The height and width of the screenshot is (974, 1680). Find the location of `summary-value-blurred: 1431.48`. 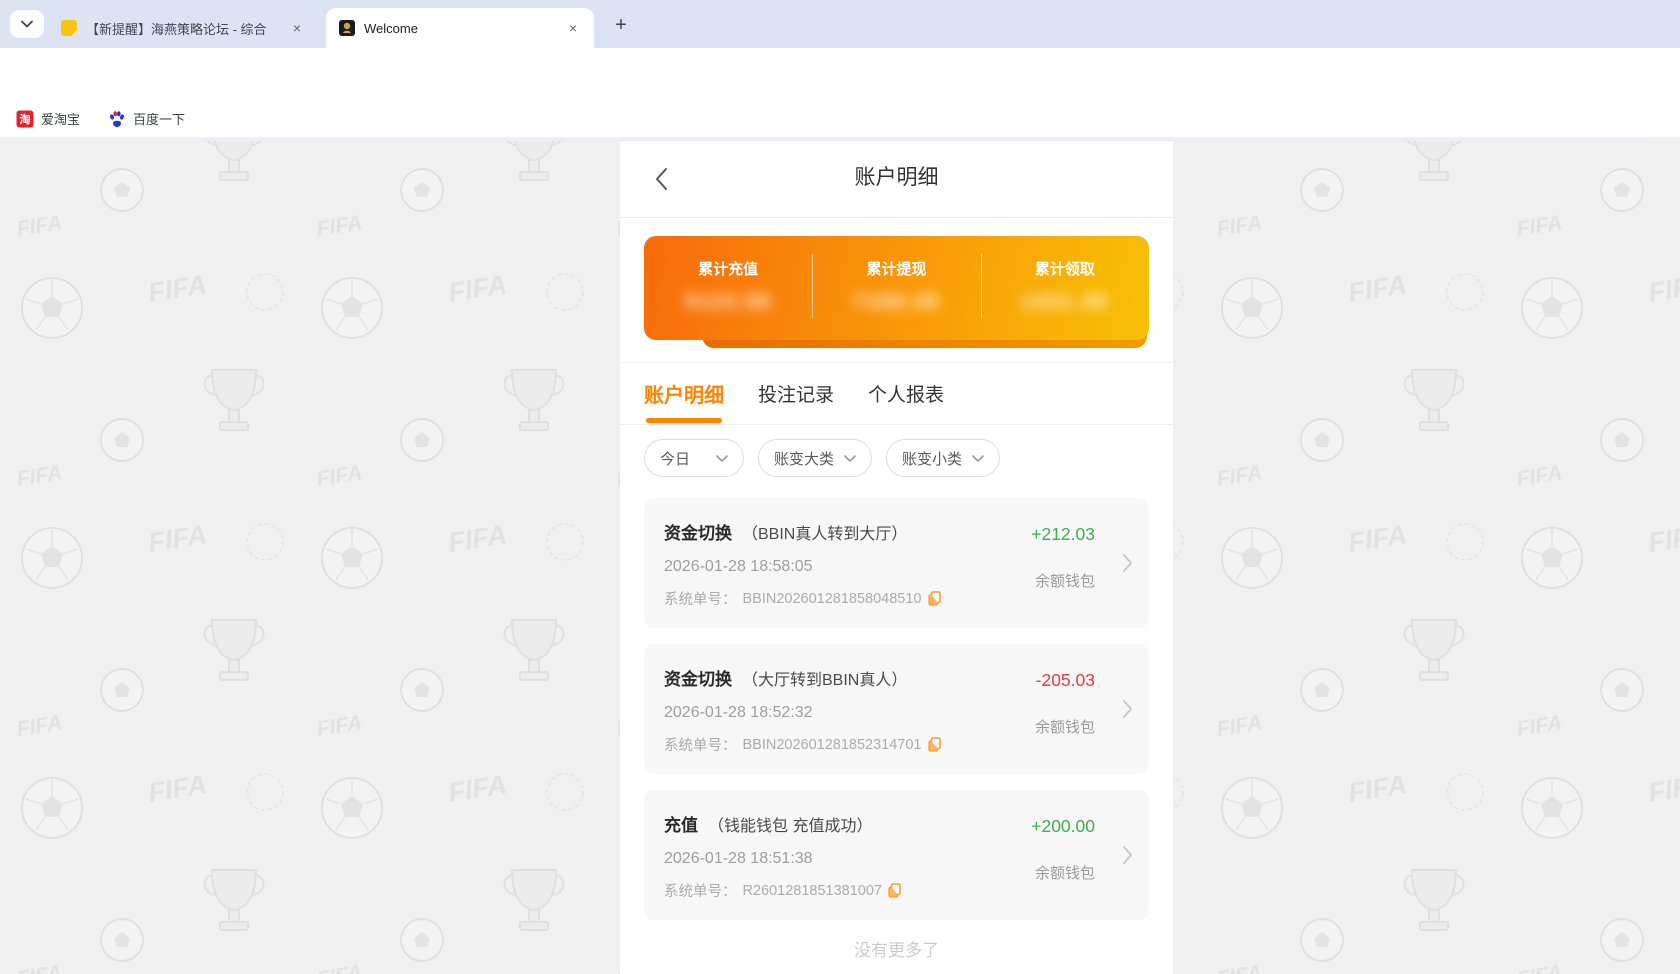

summary-value-blurred: 1431.48 is located at coordinates (1064, 302).